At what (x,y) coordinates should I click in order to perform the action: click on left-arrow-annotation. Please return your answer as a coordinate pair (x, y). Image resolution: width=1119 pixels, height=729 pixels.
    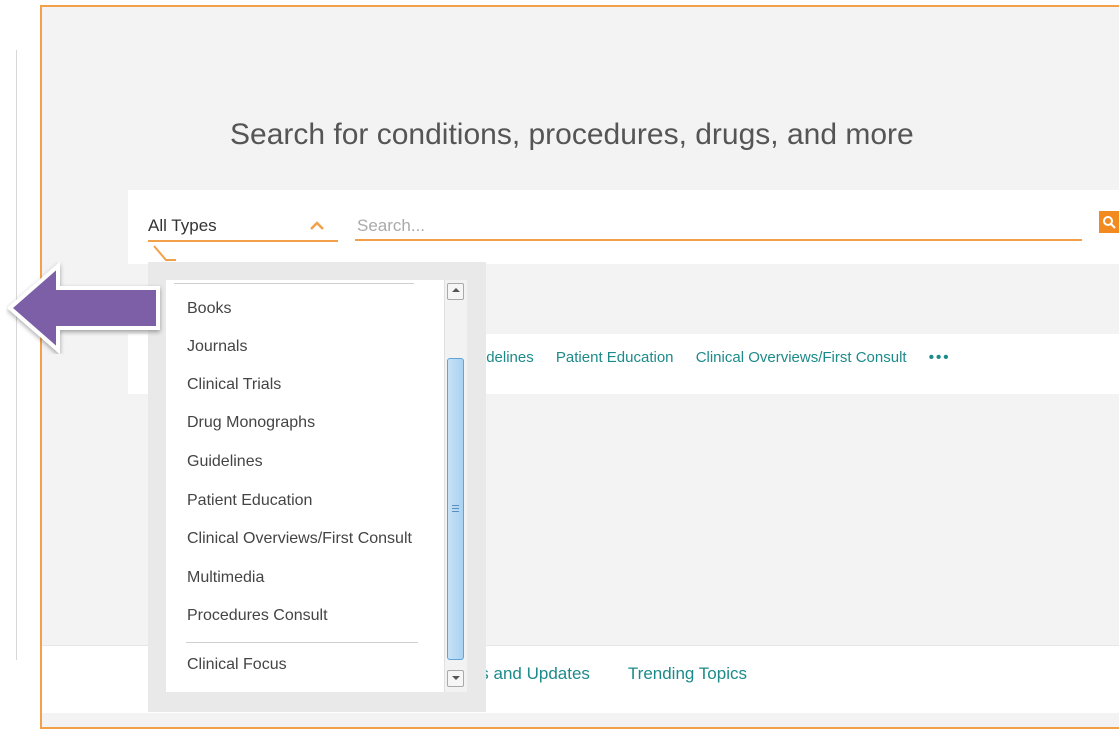
    Looking at the image, I should click on (83, 308).